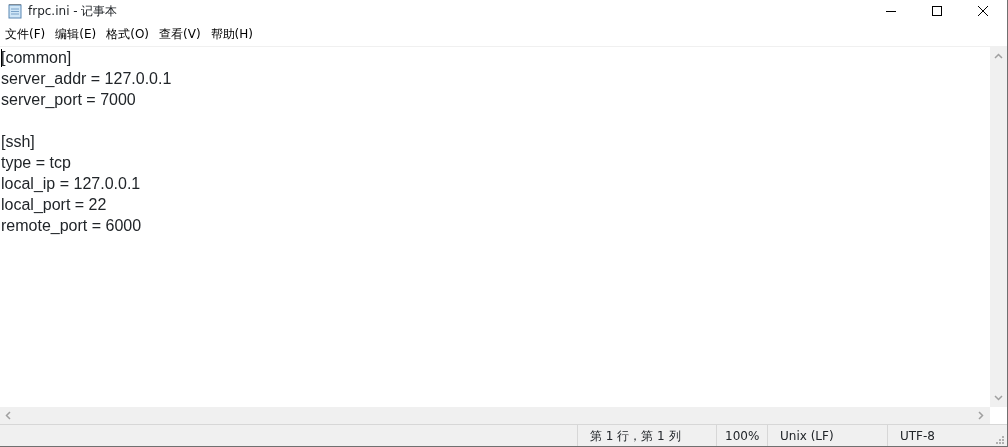 The width and height of the screenshot is (1008, 447). Describe the element at coordinates (129, 34) in the screenshot. I see `menu-item: 格式(O)` at that location.